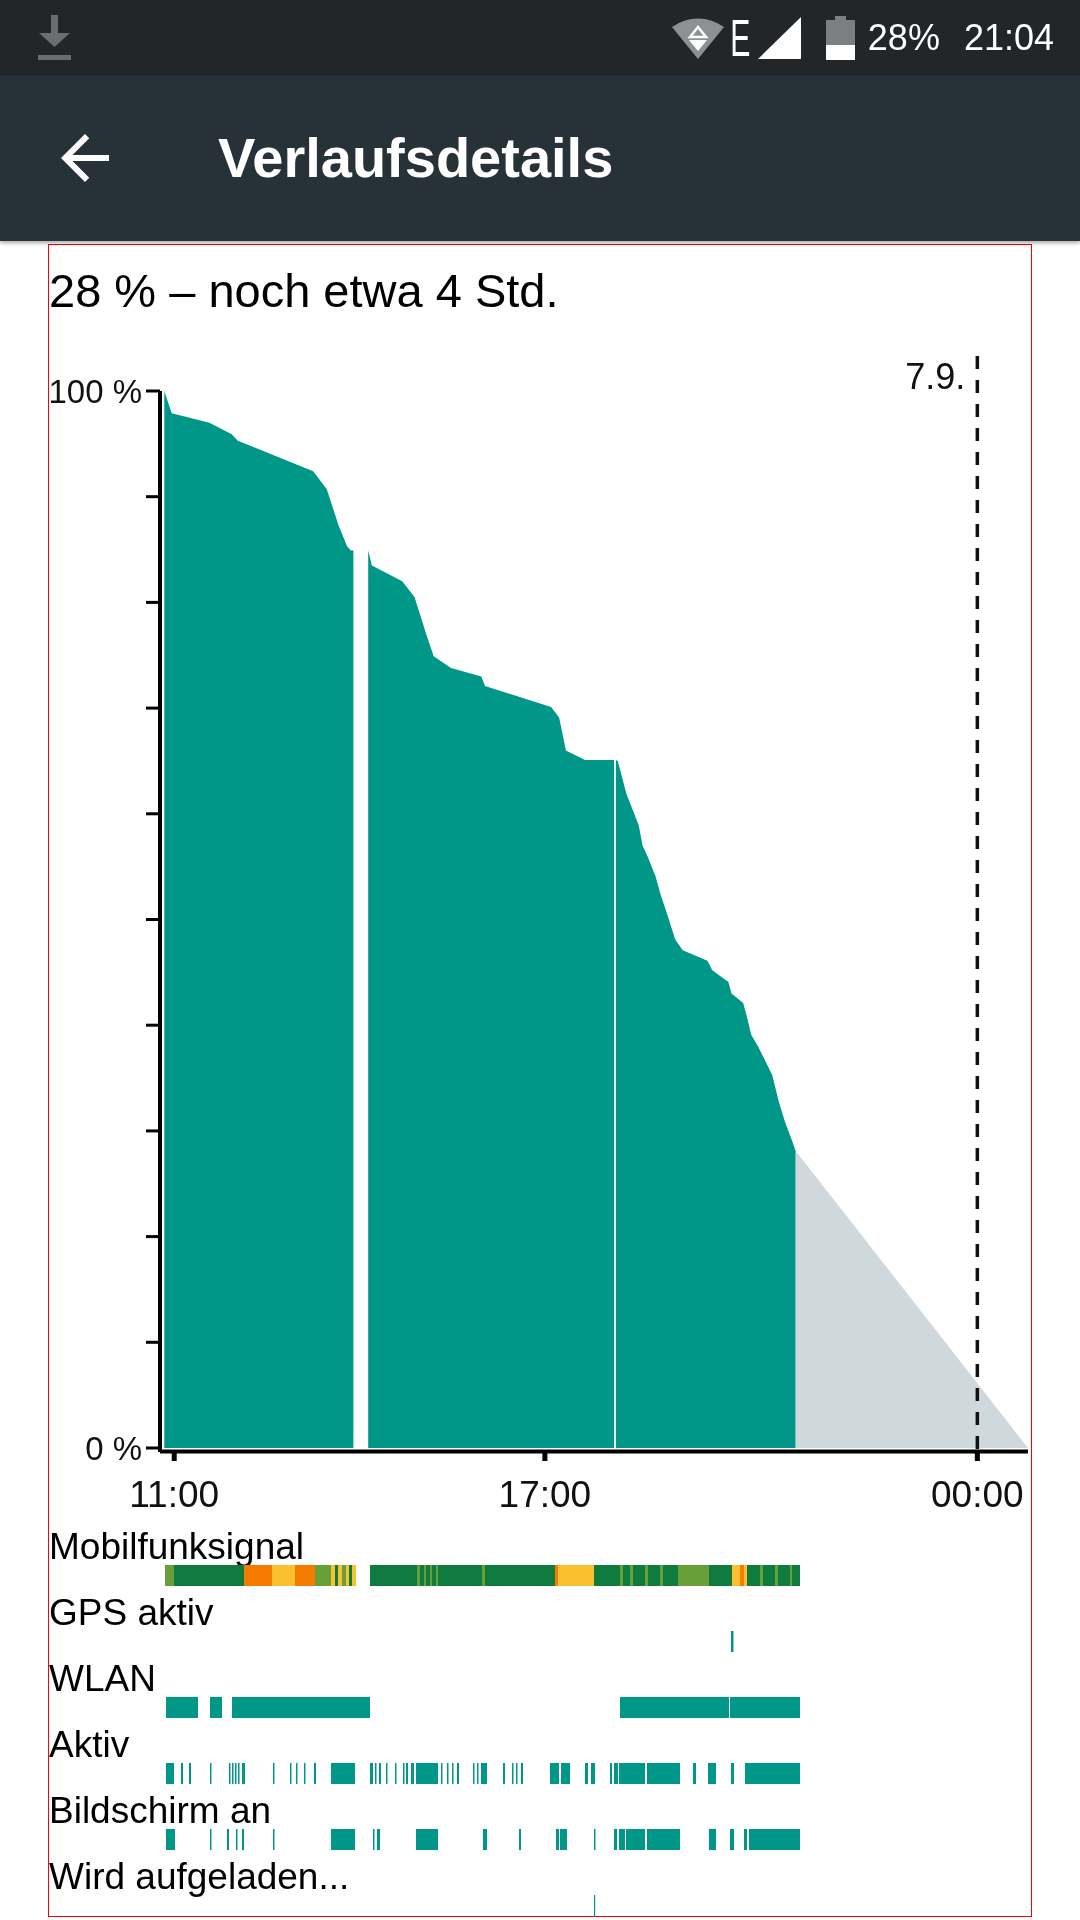 This screenshot has height=1920, width=1080. I want to click on battery-icon, so click(840, 37).